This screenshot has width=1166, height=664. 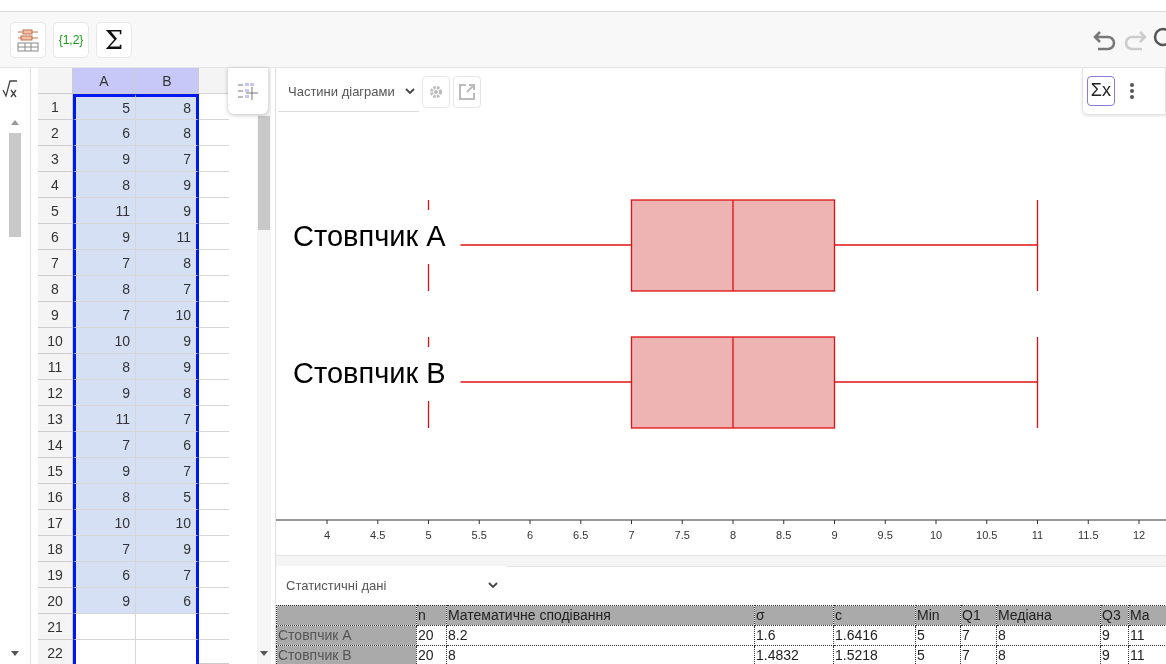 What do you see at coordinates (167, 627) in the screenshot?
I see `table-cell` at bounding box center [167, 627].